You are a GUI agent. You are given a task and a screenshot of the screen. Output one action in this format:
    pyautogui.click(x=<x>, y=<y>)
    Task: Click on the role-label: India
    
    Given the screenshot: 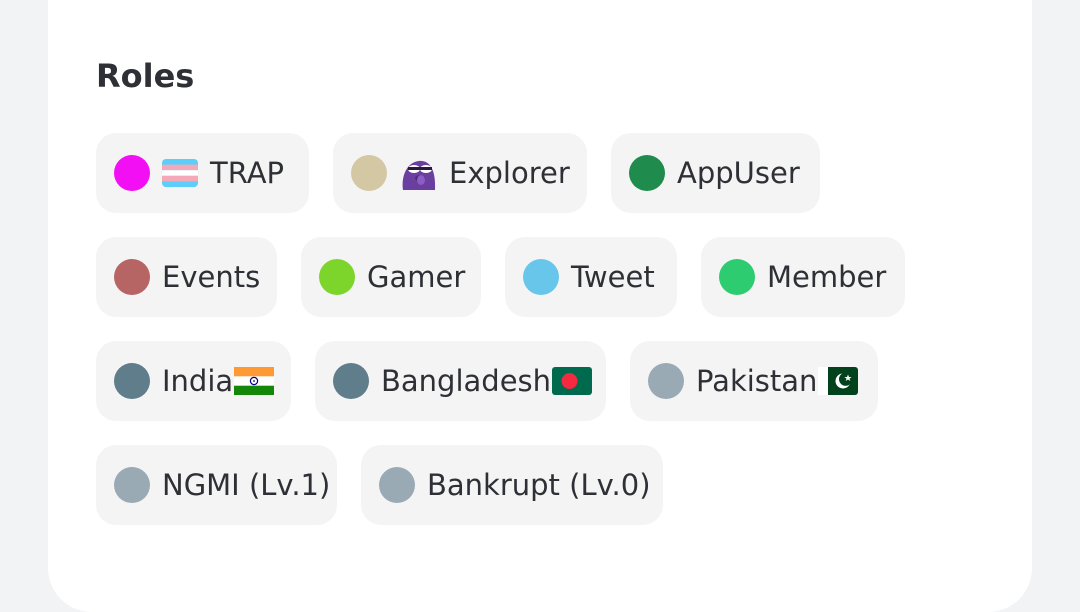 What is the action you would take?
    pyautogui.click(x=198, y=381)
    